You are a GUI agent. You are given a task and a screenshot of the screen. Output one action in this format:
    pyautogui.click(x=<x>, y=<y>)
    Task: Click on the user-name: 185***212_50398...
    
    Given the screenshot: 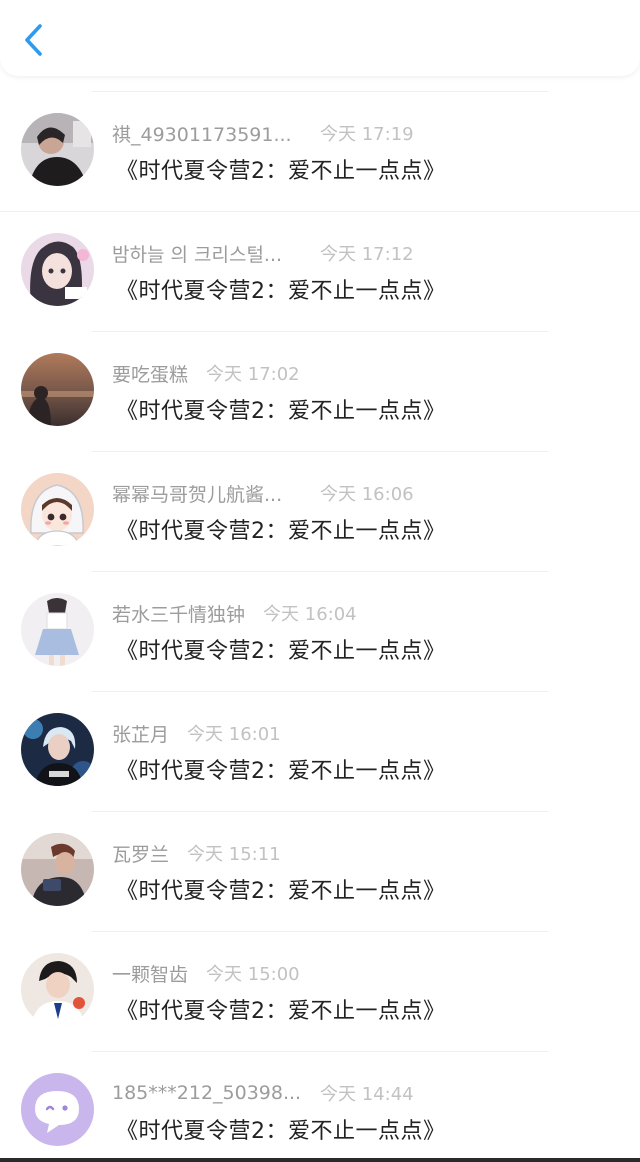 What is the action you would take?
    pyautogui.click(x=207, y=1093)
    